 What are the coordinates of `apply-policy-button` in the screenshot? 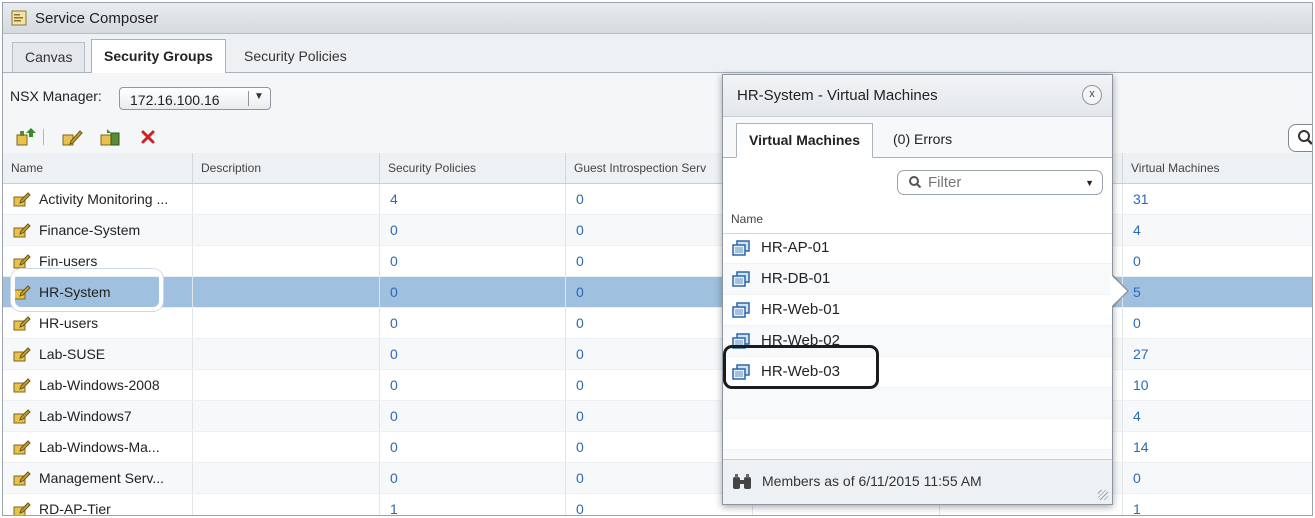 It's located at (110, 137).